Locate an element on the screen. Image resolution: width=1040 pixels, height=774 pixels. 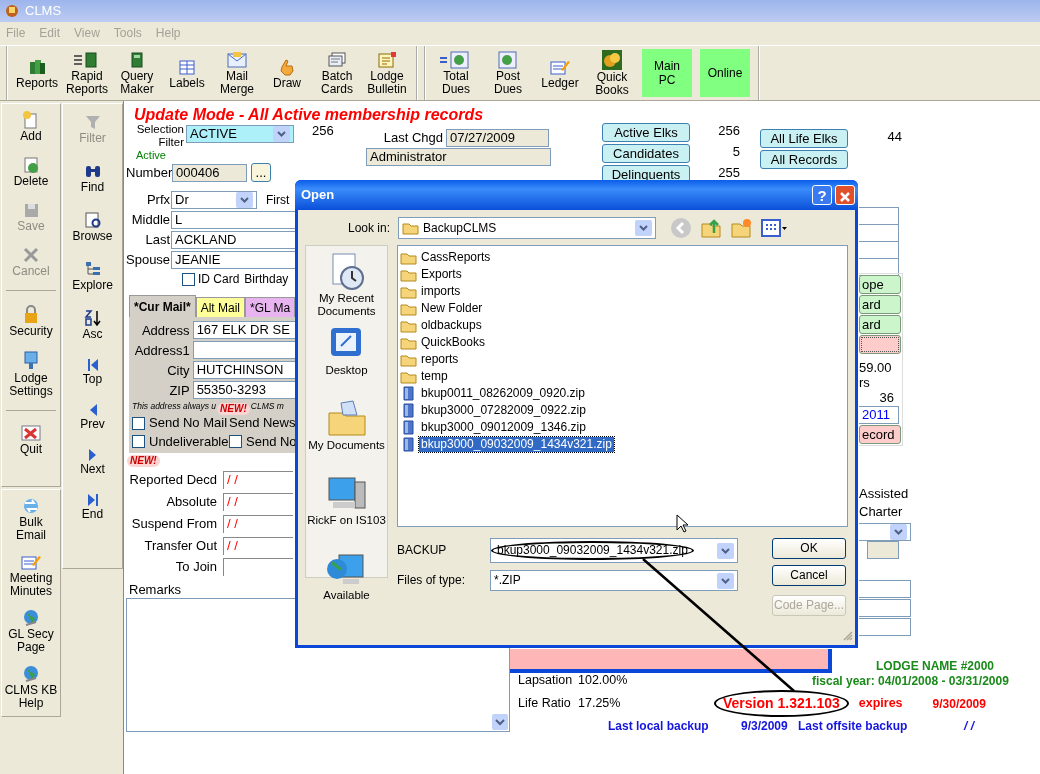
up-folder-icon is located at coordinates (711, 228).